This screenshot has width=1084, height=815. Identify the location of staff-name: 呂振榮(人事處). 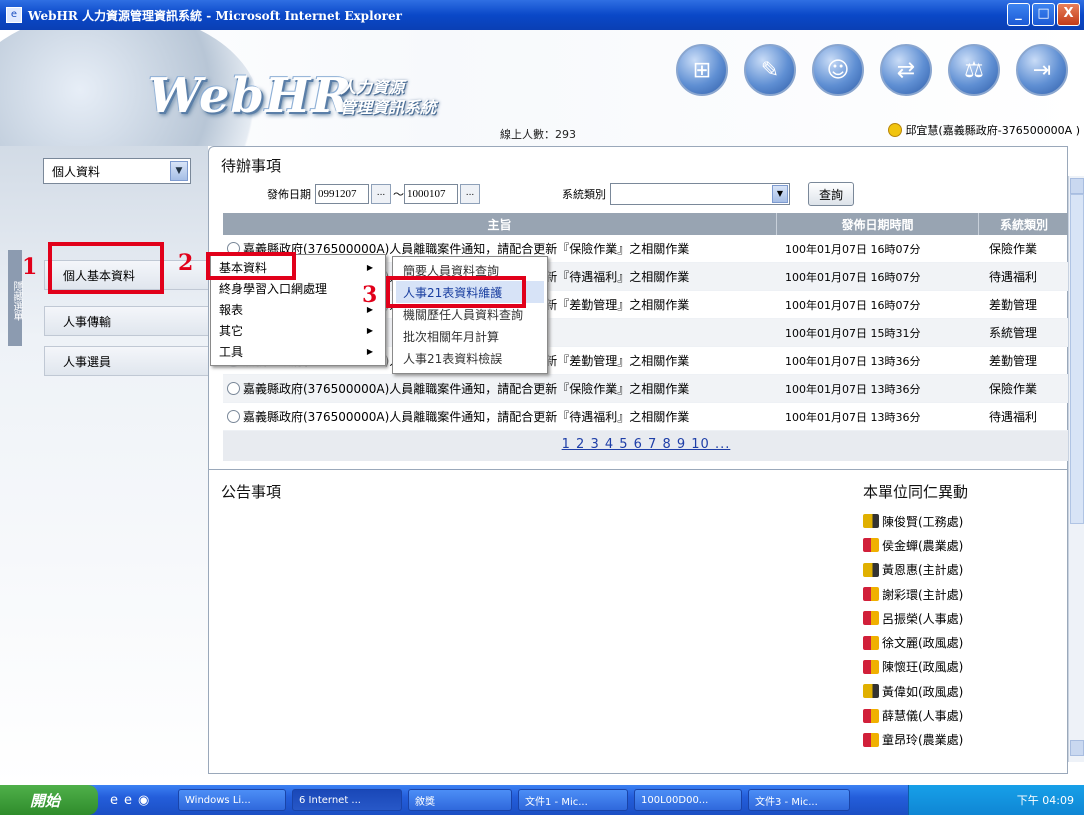
(923, 618).